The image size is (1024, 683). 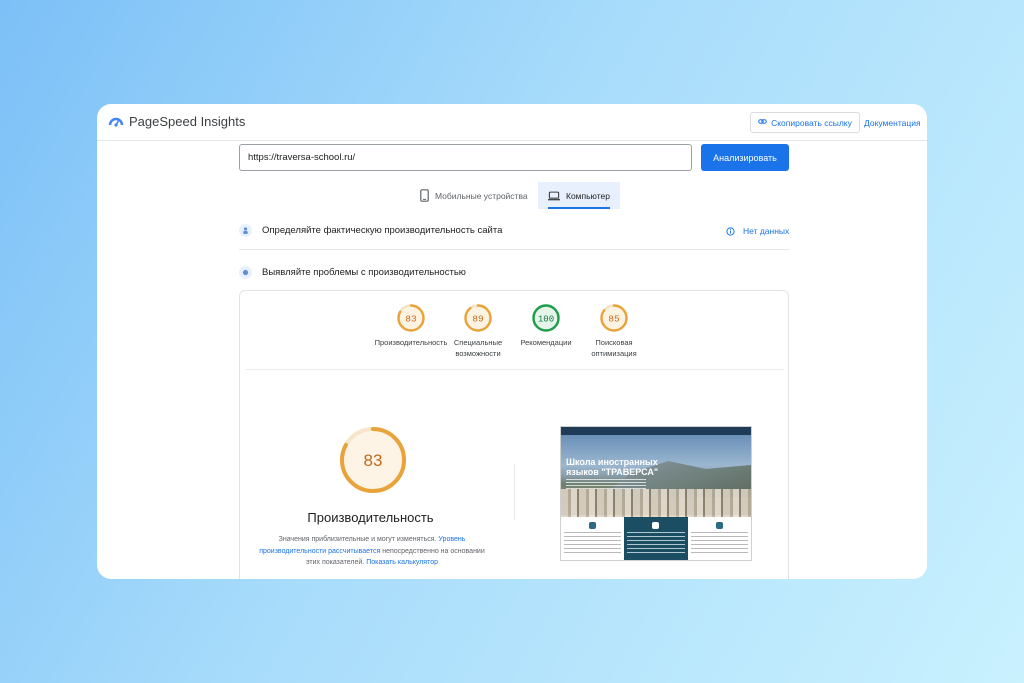 What do you see at coordinates (514, 492) in the screenshot?
I see `vertical-divider` at bounding box center [514, 492].